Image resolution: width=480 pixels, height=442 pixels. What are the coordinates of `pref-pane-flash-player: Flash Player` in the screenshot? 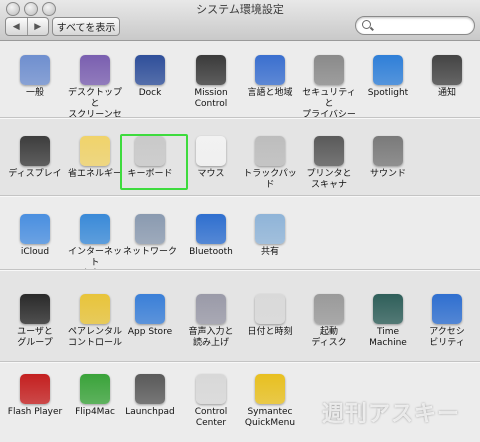 It's located at (35, 396).